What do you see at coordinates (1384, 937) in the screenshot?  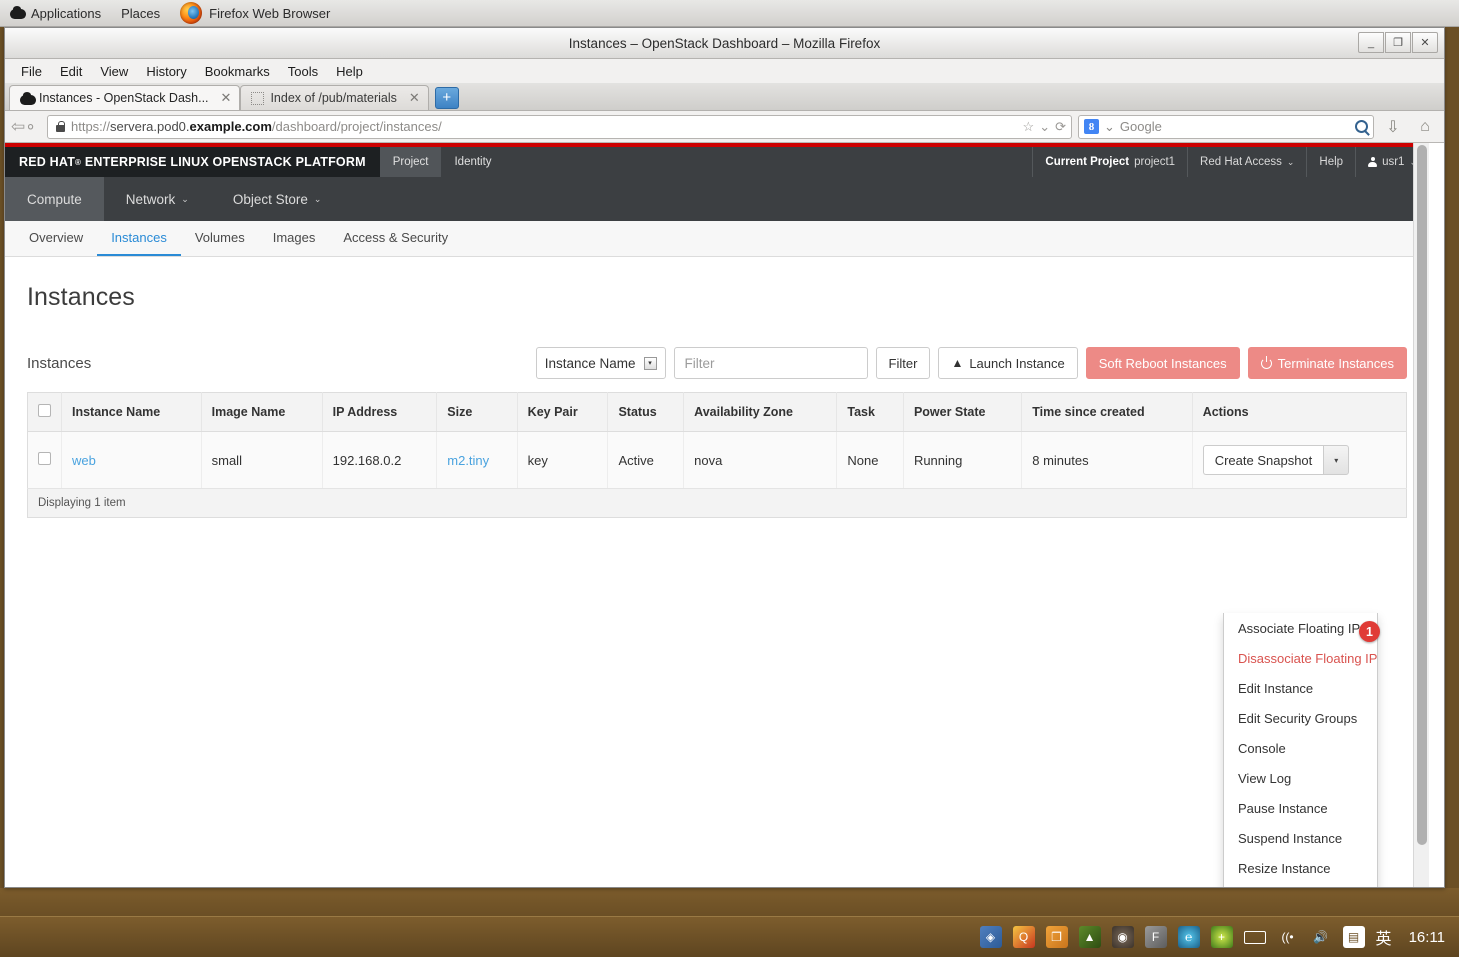 I see `ime-indicator: 英` at bounding box center [1384, 937].